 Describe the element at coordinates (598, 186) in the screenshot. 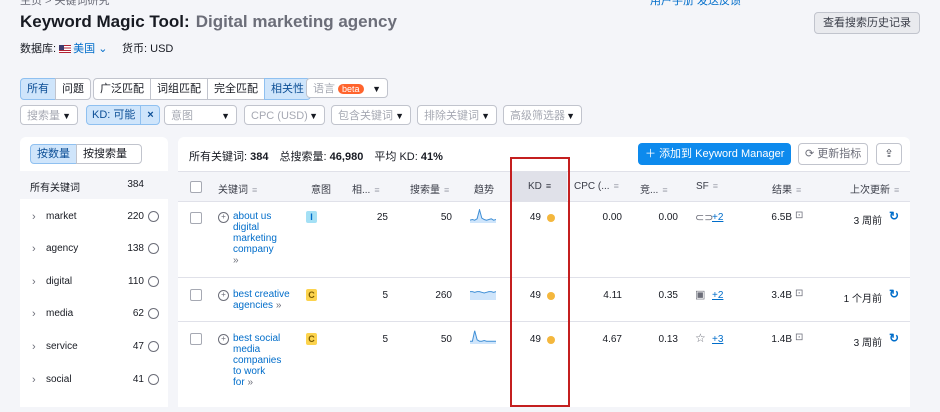

I see `col-cpc: CPC (... ≡` at that location.